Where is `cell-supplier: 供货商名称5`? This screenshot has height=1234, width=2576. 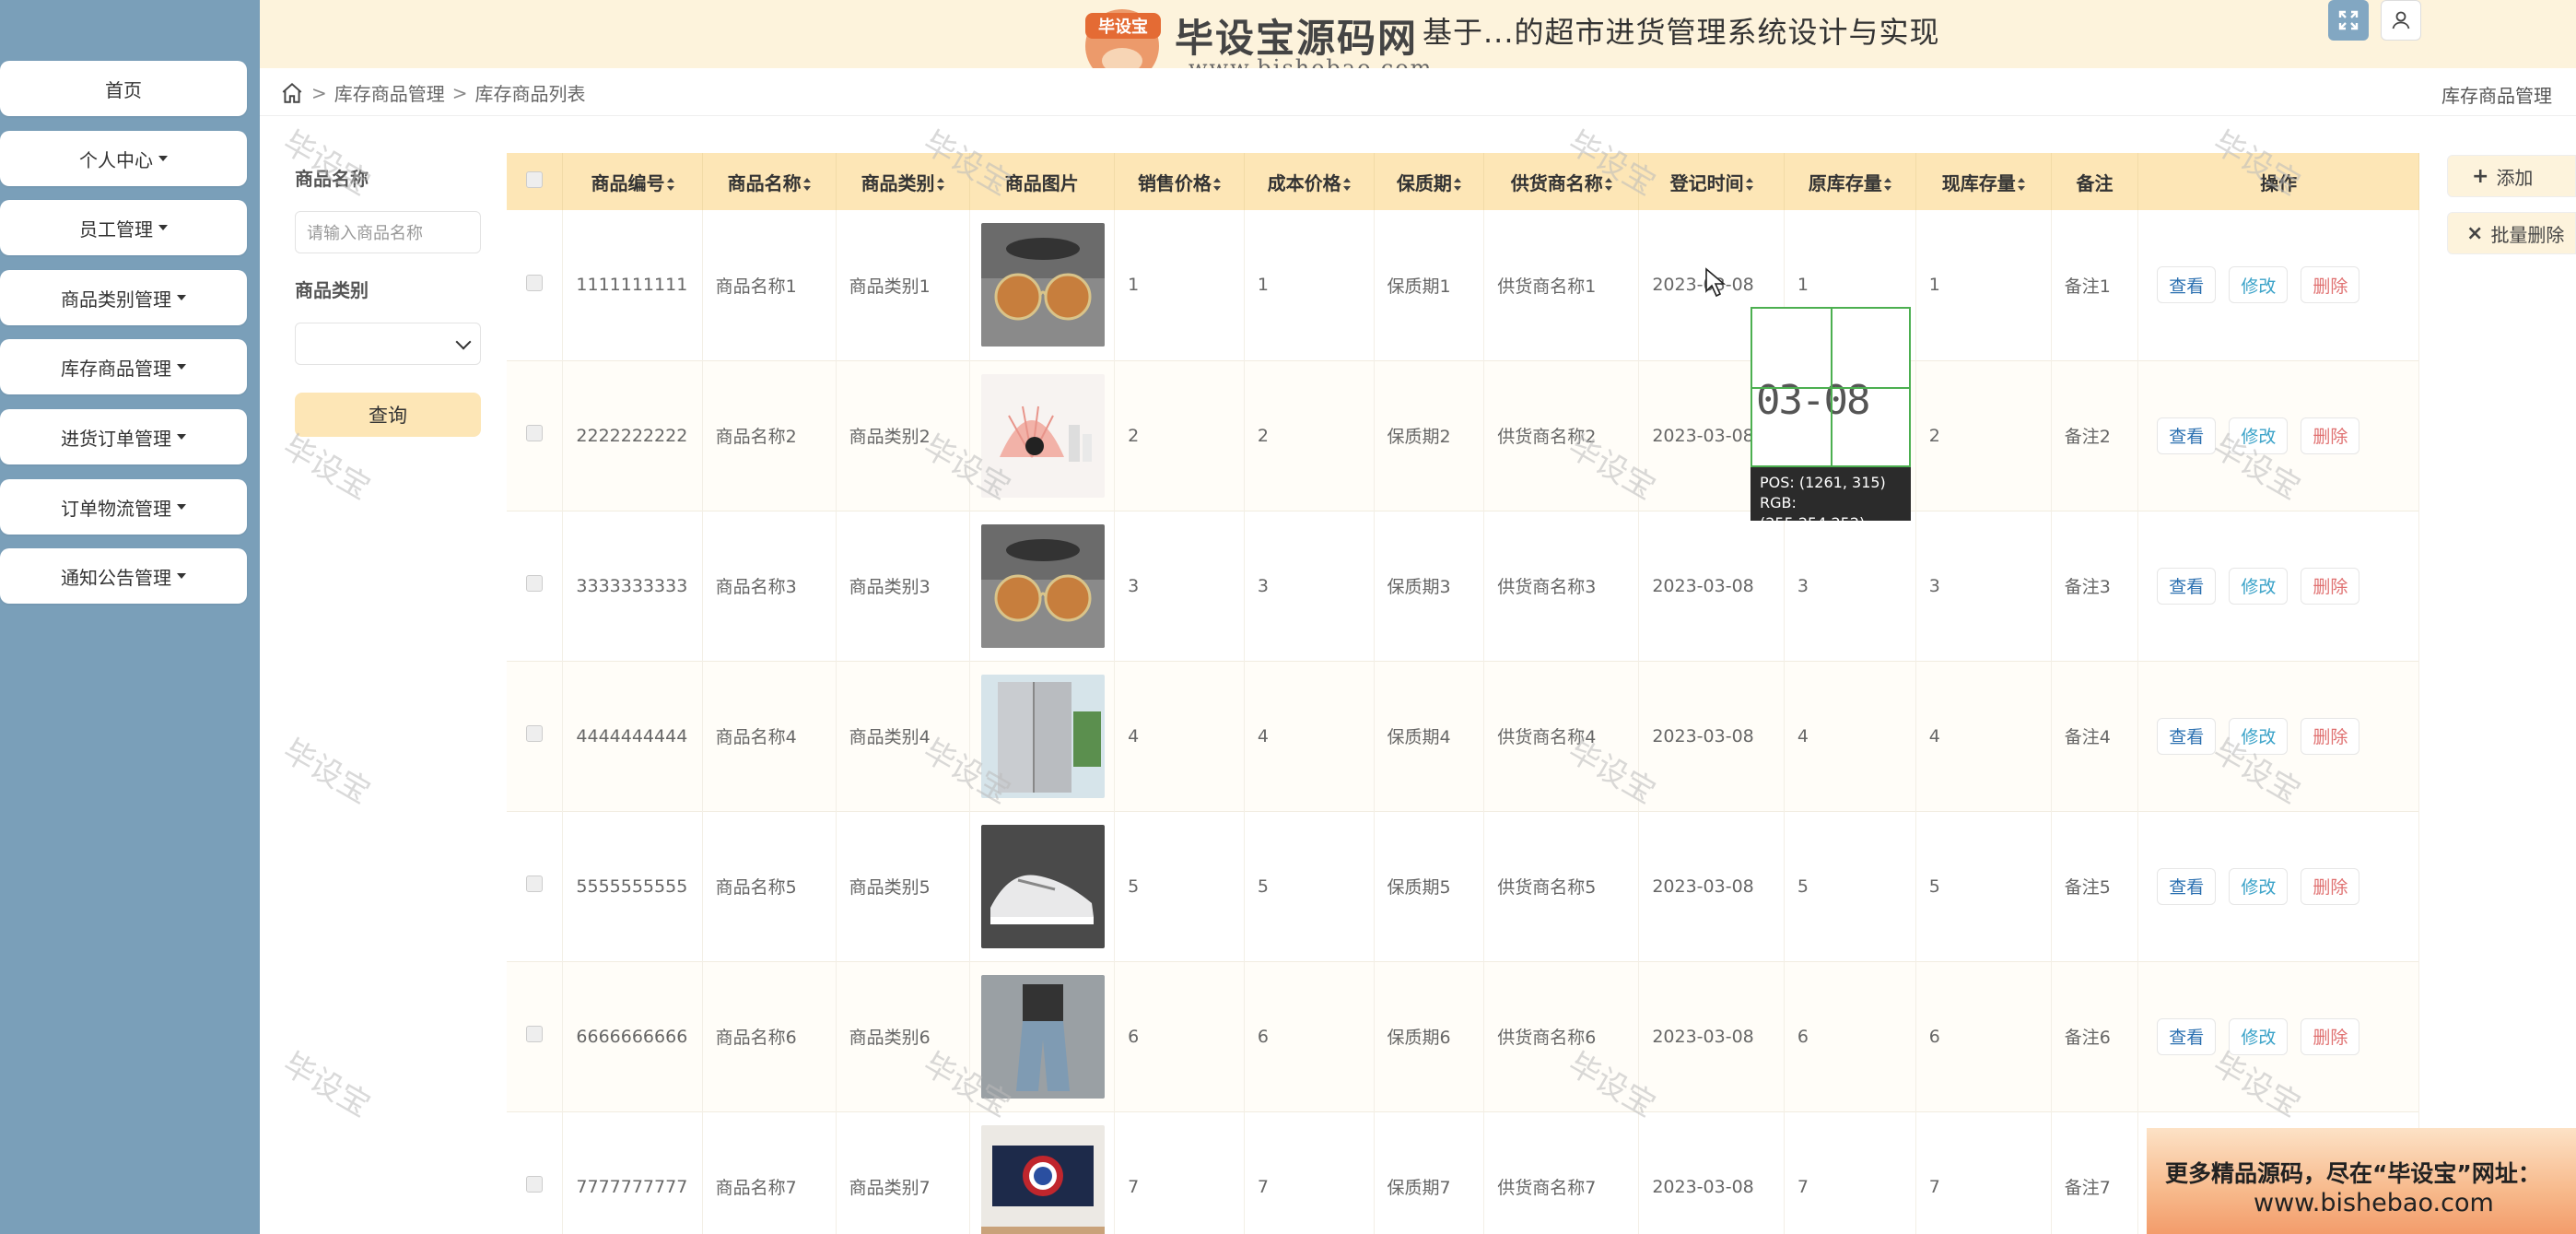
cell-supplier: 供货商名称5 is located at coordinates (1561, 886).